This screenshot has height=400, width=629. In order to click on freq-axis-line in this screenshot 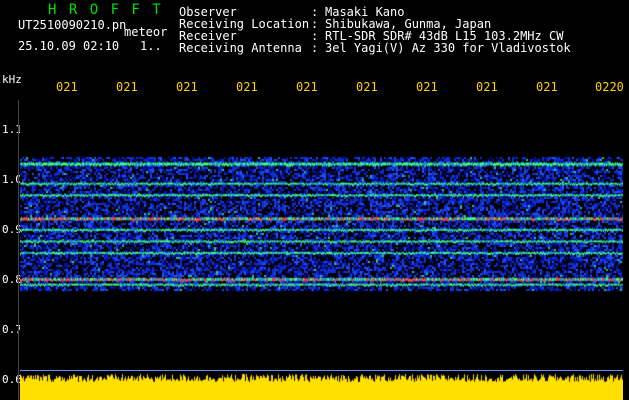, I will do `click(18, 250)`.